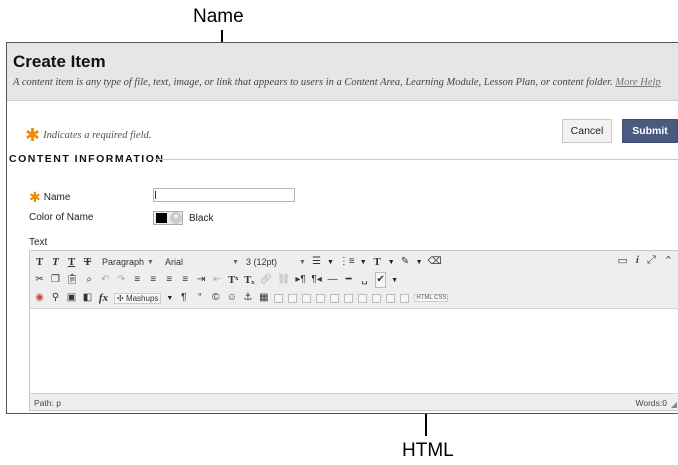 The width and height of the screenshot is (678, 465). I want to click on undo-icon: ↶, so click(105, 280).